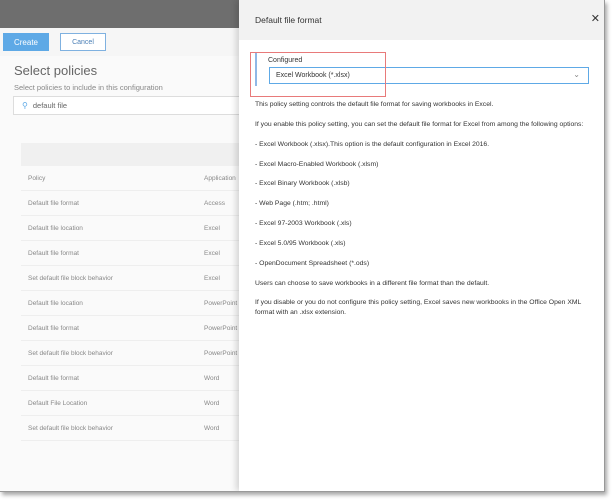 This screenshot has width=615, height=503. I want to click on table-header: Policy Application, so click(130, 178).